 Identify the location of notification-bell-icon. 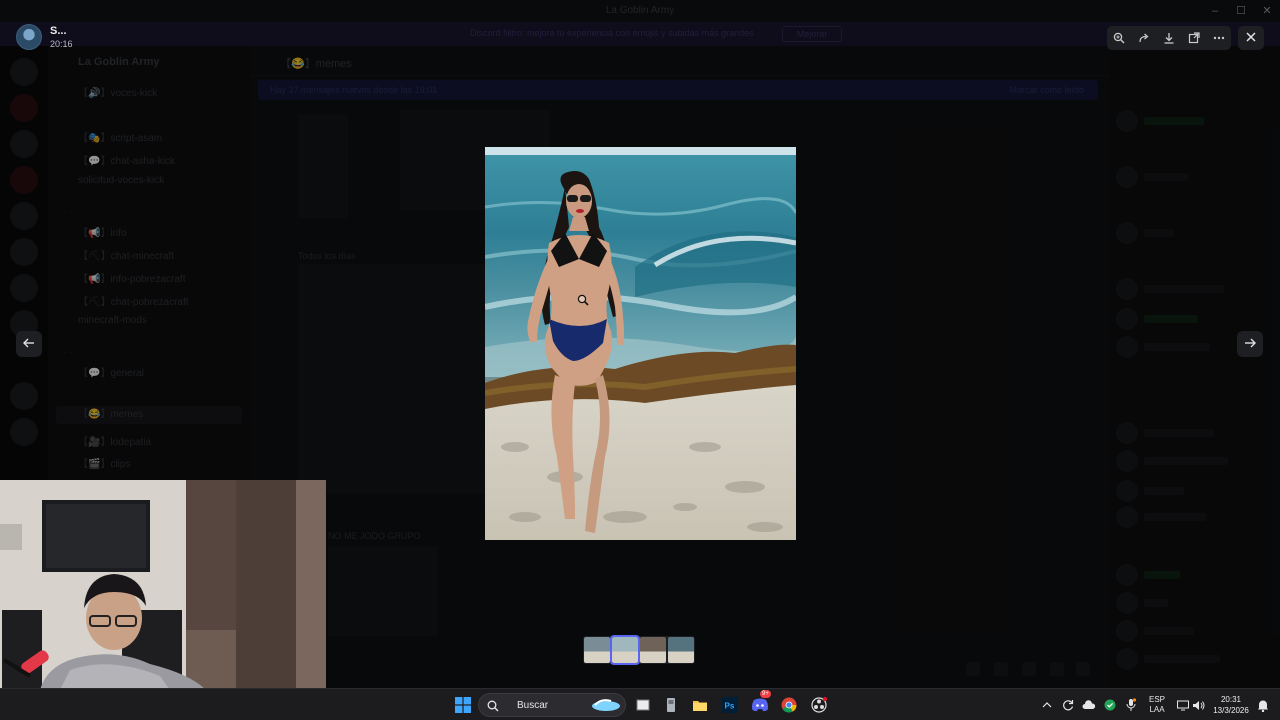
(1263, 705).